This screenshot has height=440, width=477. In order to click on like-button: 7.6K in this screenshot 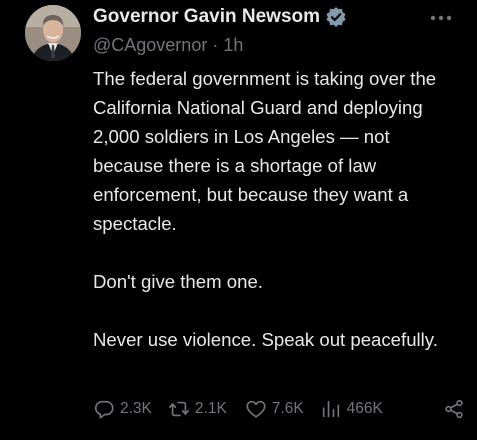, I will do `click(274, 409)`.